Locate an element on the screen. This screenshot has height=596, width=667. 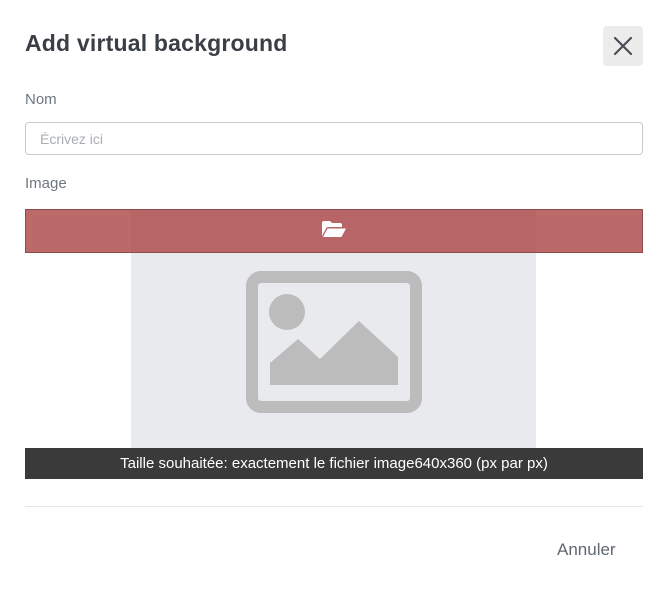
footer-divider is located at coordinates (334, 506).